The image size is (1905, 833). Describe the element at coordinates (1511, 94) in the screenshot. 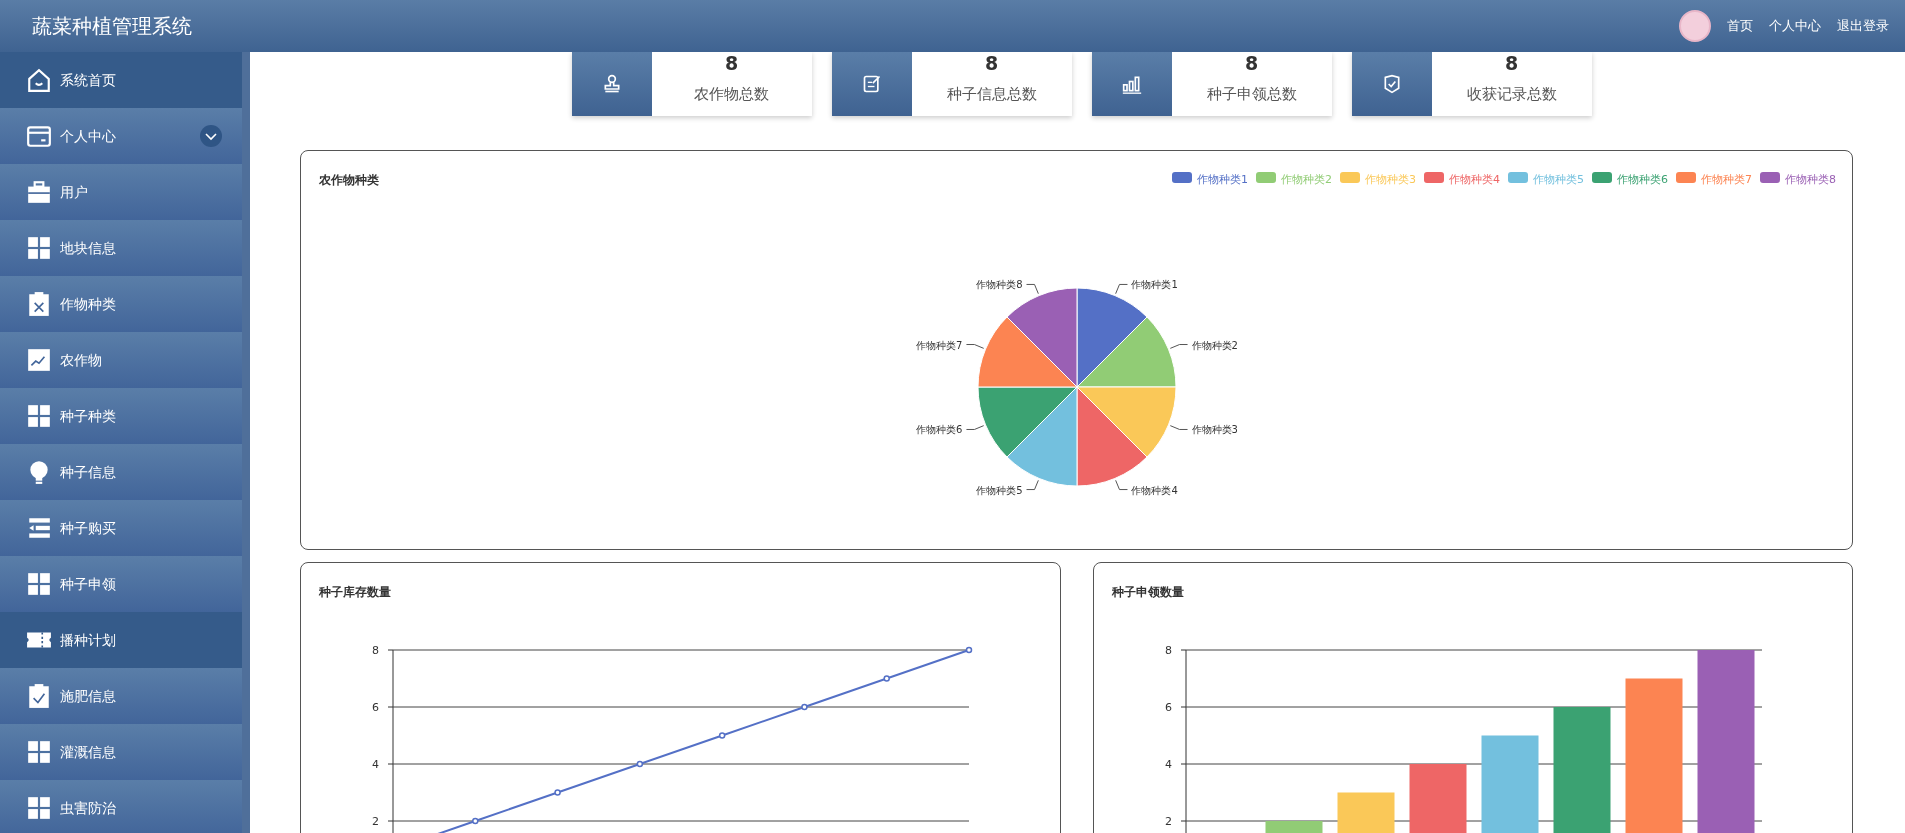

I see `stat-label: 收获记录总数` at that location.